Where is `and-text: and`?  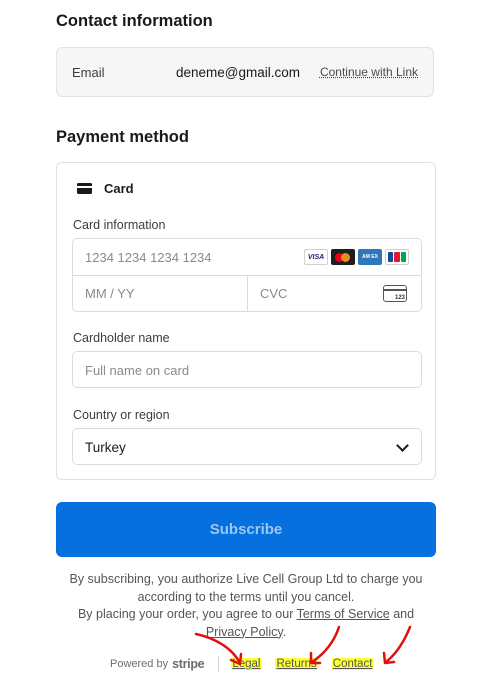 and-text: and is located at coordinates (404, 614).